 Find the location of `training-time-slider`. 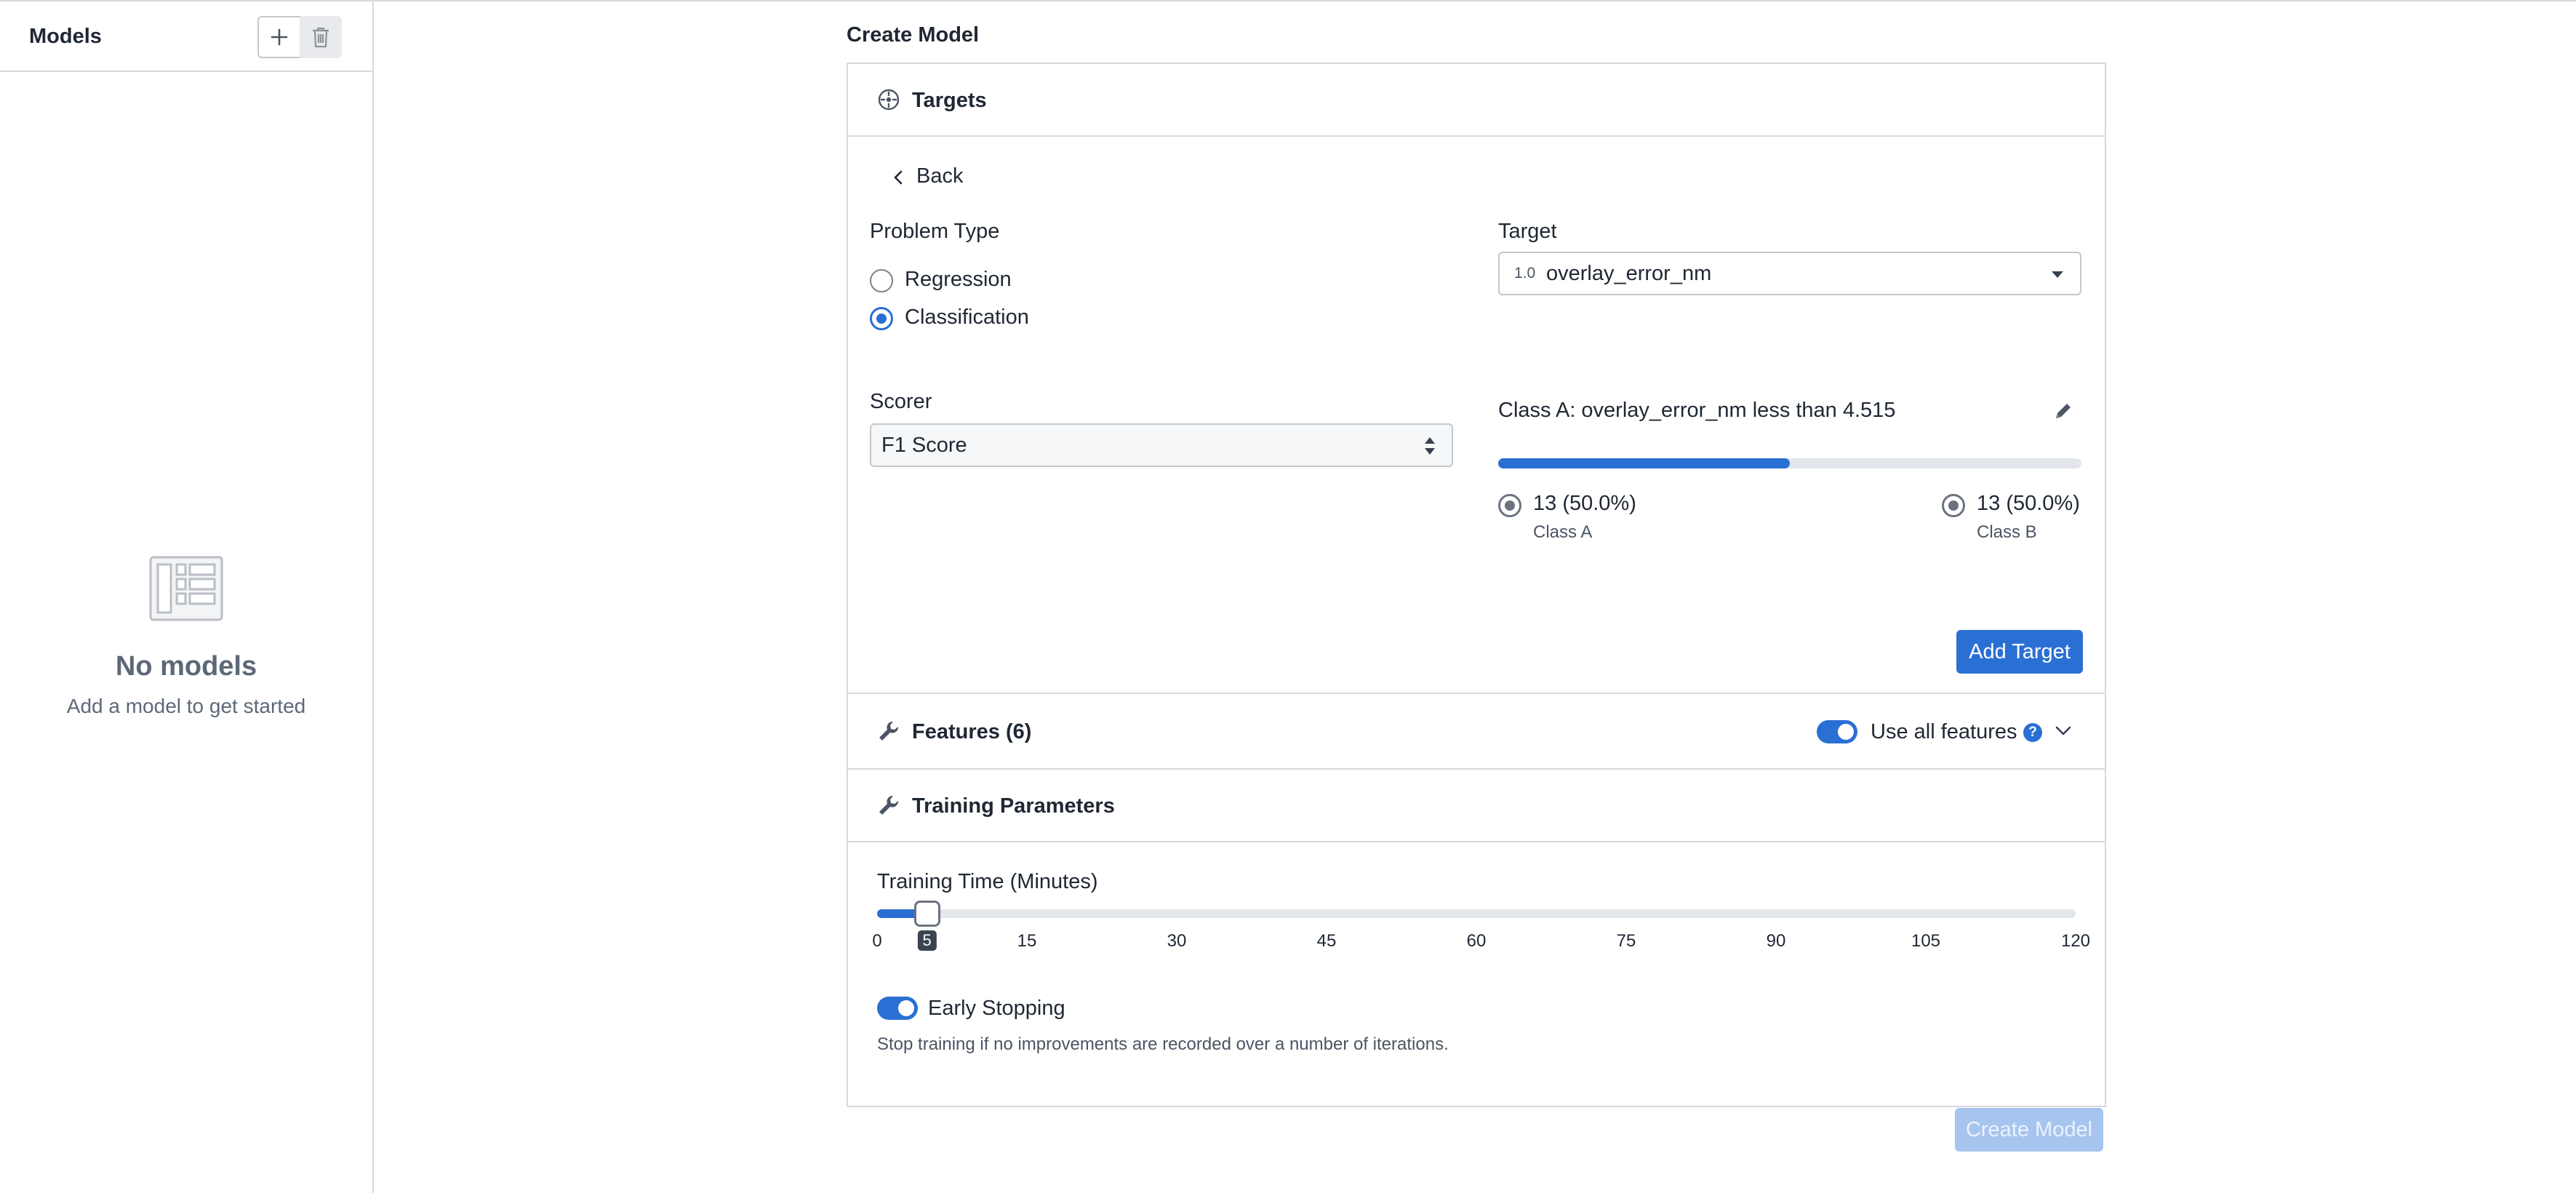

training-time-slider is located at coordinates (1476, 914).